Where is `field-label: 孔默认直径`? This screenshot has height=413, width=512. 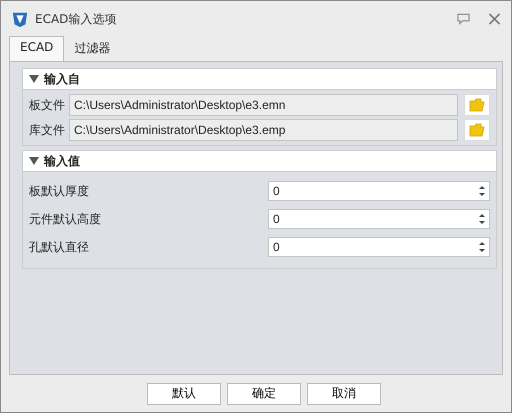 field-label: 孔默认直径 is located at coordinates (59, 247).